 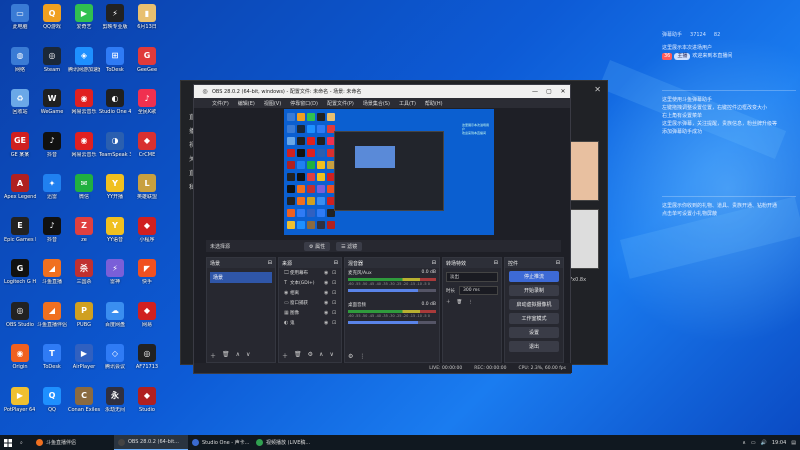 I want to click on desktop-icon: ◆ 小程序, so click(x=147, y=229).